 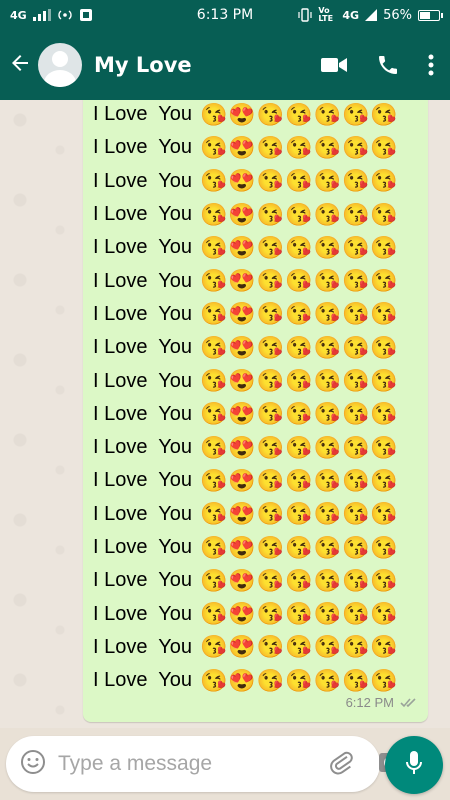 What do you see at coordinates (60, 59) in the screenshot?
I see `avatar-head` at bounding box center [60, 59].